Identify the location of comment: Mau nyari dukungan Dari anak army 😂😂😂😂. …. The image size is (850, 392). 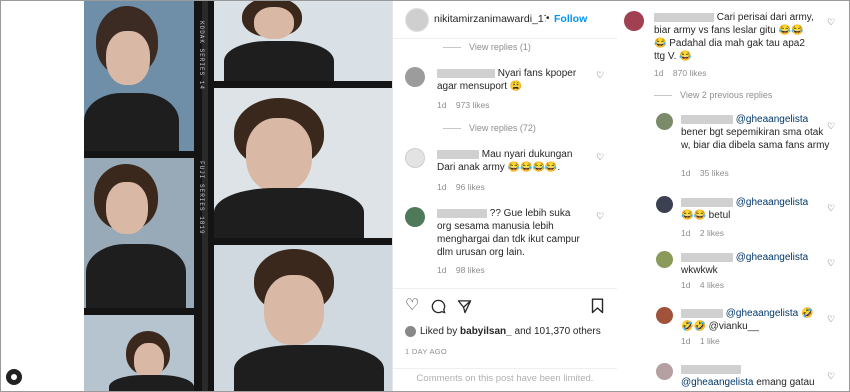
(505, 172).